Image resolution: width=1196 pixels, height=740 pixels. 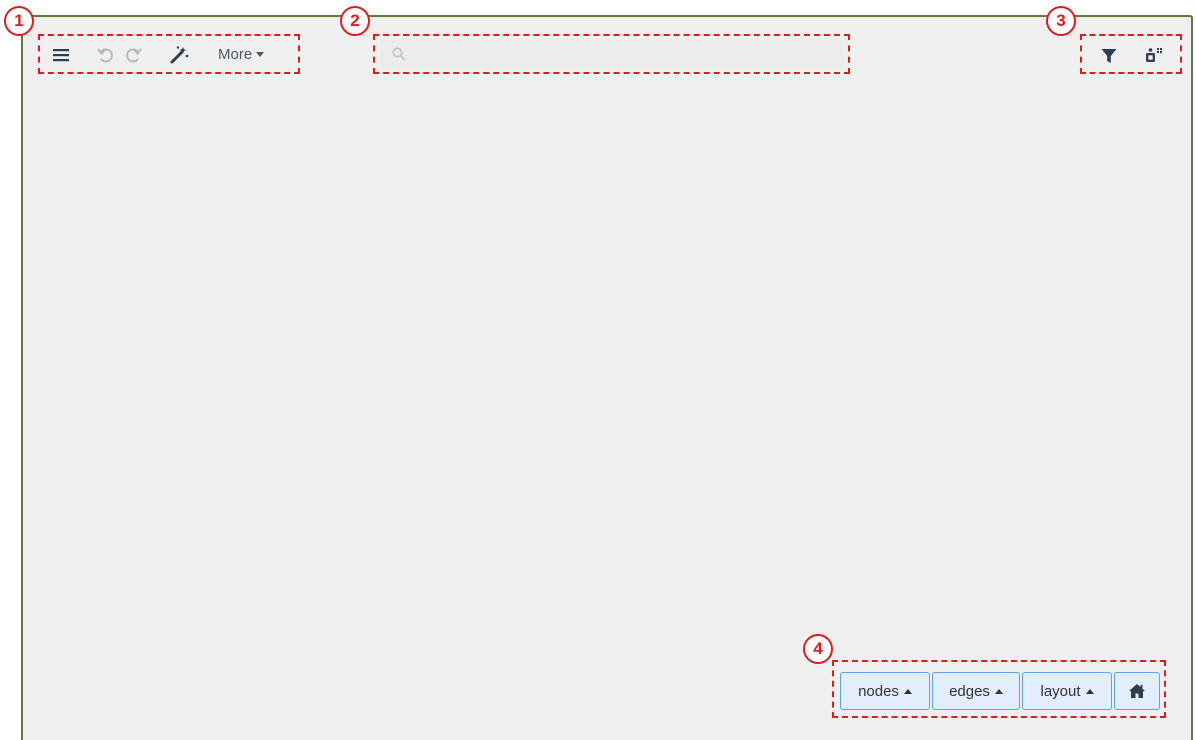 What do you see at coordinates (878, 691) in the screenshot?
I see `nodes-label: nodes` at bounding box center [878, 691].